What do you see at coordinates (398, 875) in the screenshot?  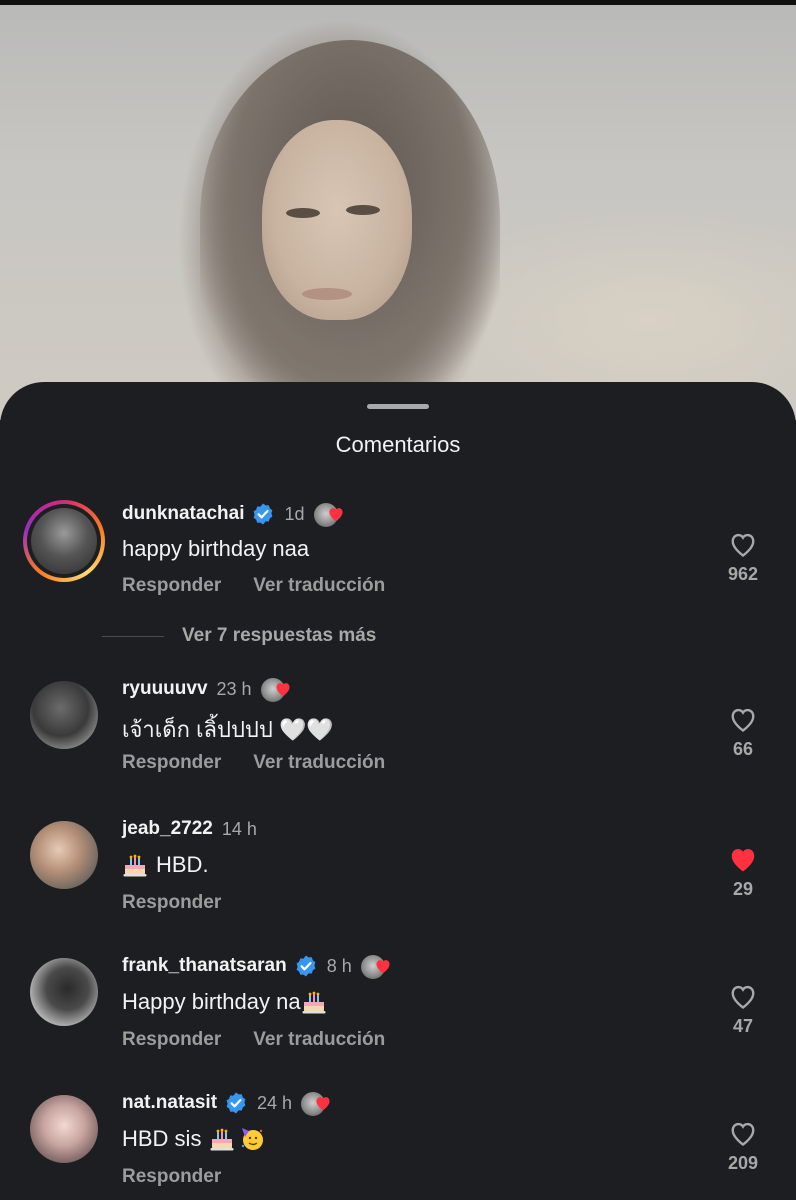 I see `comment-item: jeab_2722 14 h HBD. Responder 29` at bounding box center [398, 875].